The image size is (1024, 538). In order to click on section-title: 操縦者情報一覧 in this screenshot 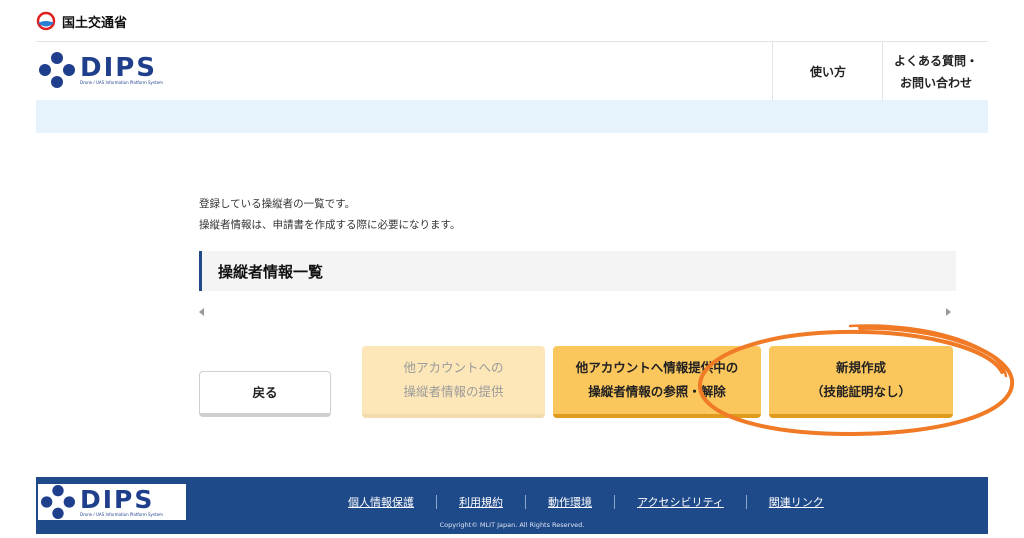, I will do `click(577, 271)`.